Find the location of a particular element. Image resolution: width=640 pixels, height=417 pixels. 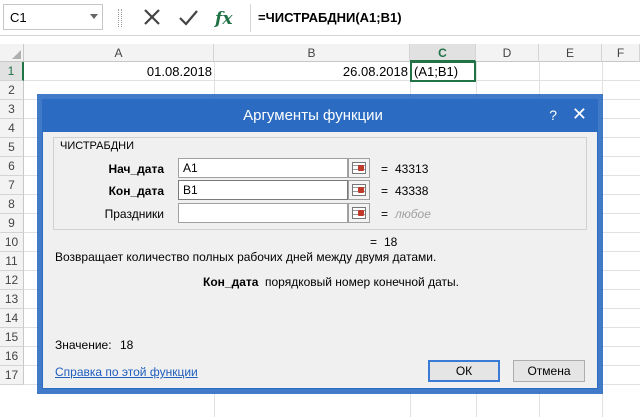

cancel-formula-button is located at coordinates (152, 18).